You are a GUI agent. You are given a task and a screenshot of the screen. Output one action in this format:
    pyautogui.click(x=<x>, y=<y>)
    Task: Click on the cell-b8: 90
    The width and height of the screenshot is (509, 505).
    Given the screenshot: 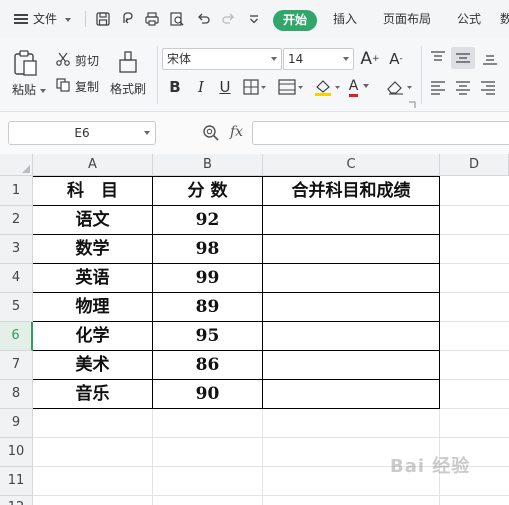 What is the action you would take?
    pyautogui.click(x=207, y=394)
    